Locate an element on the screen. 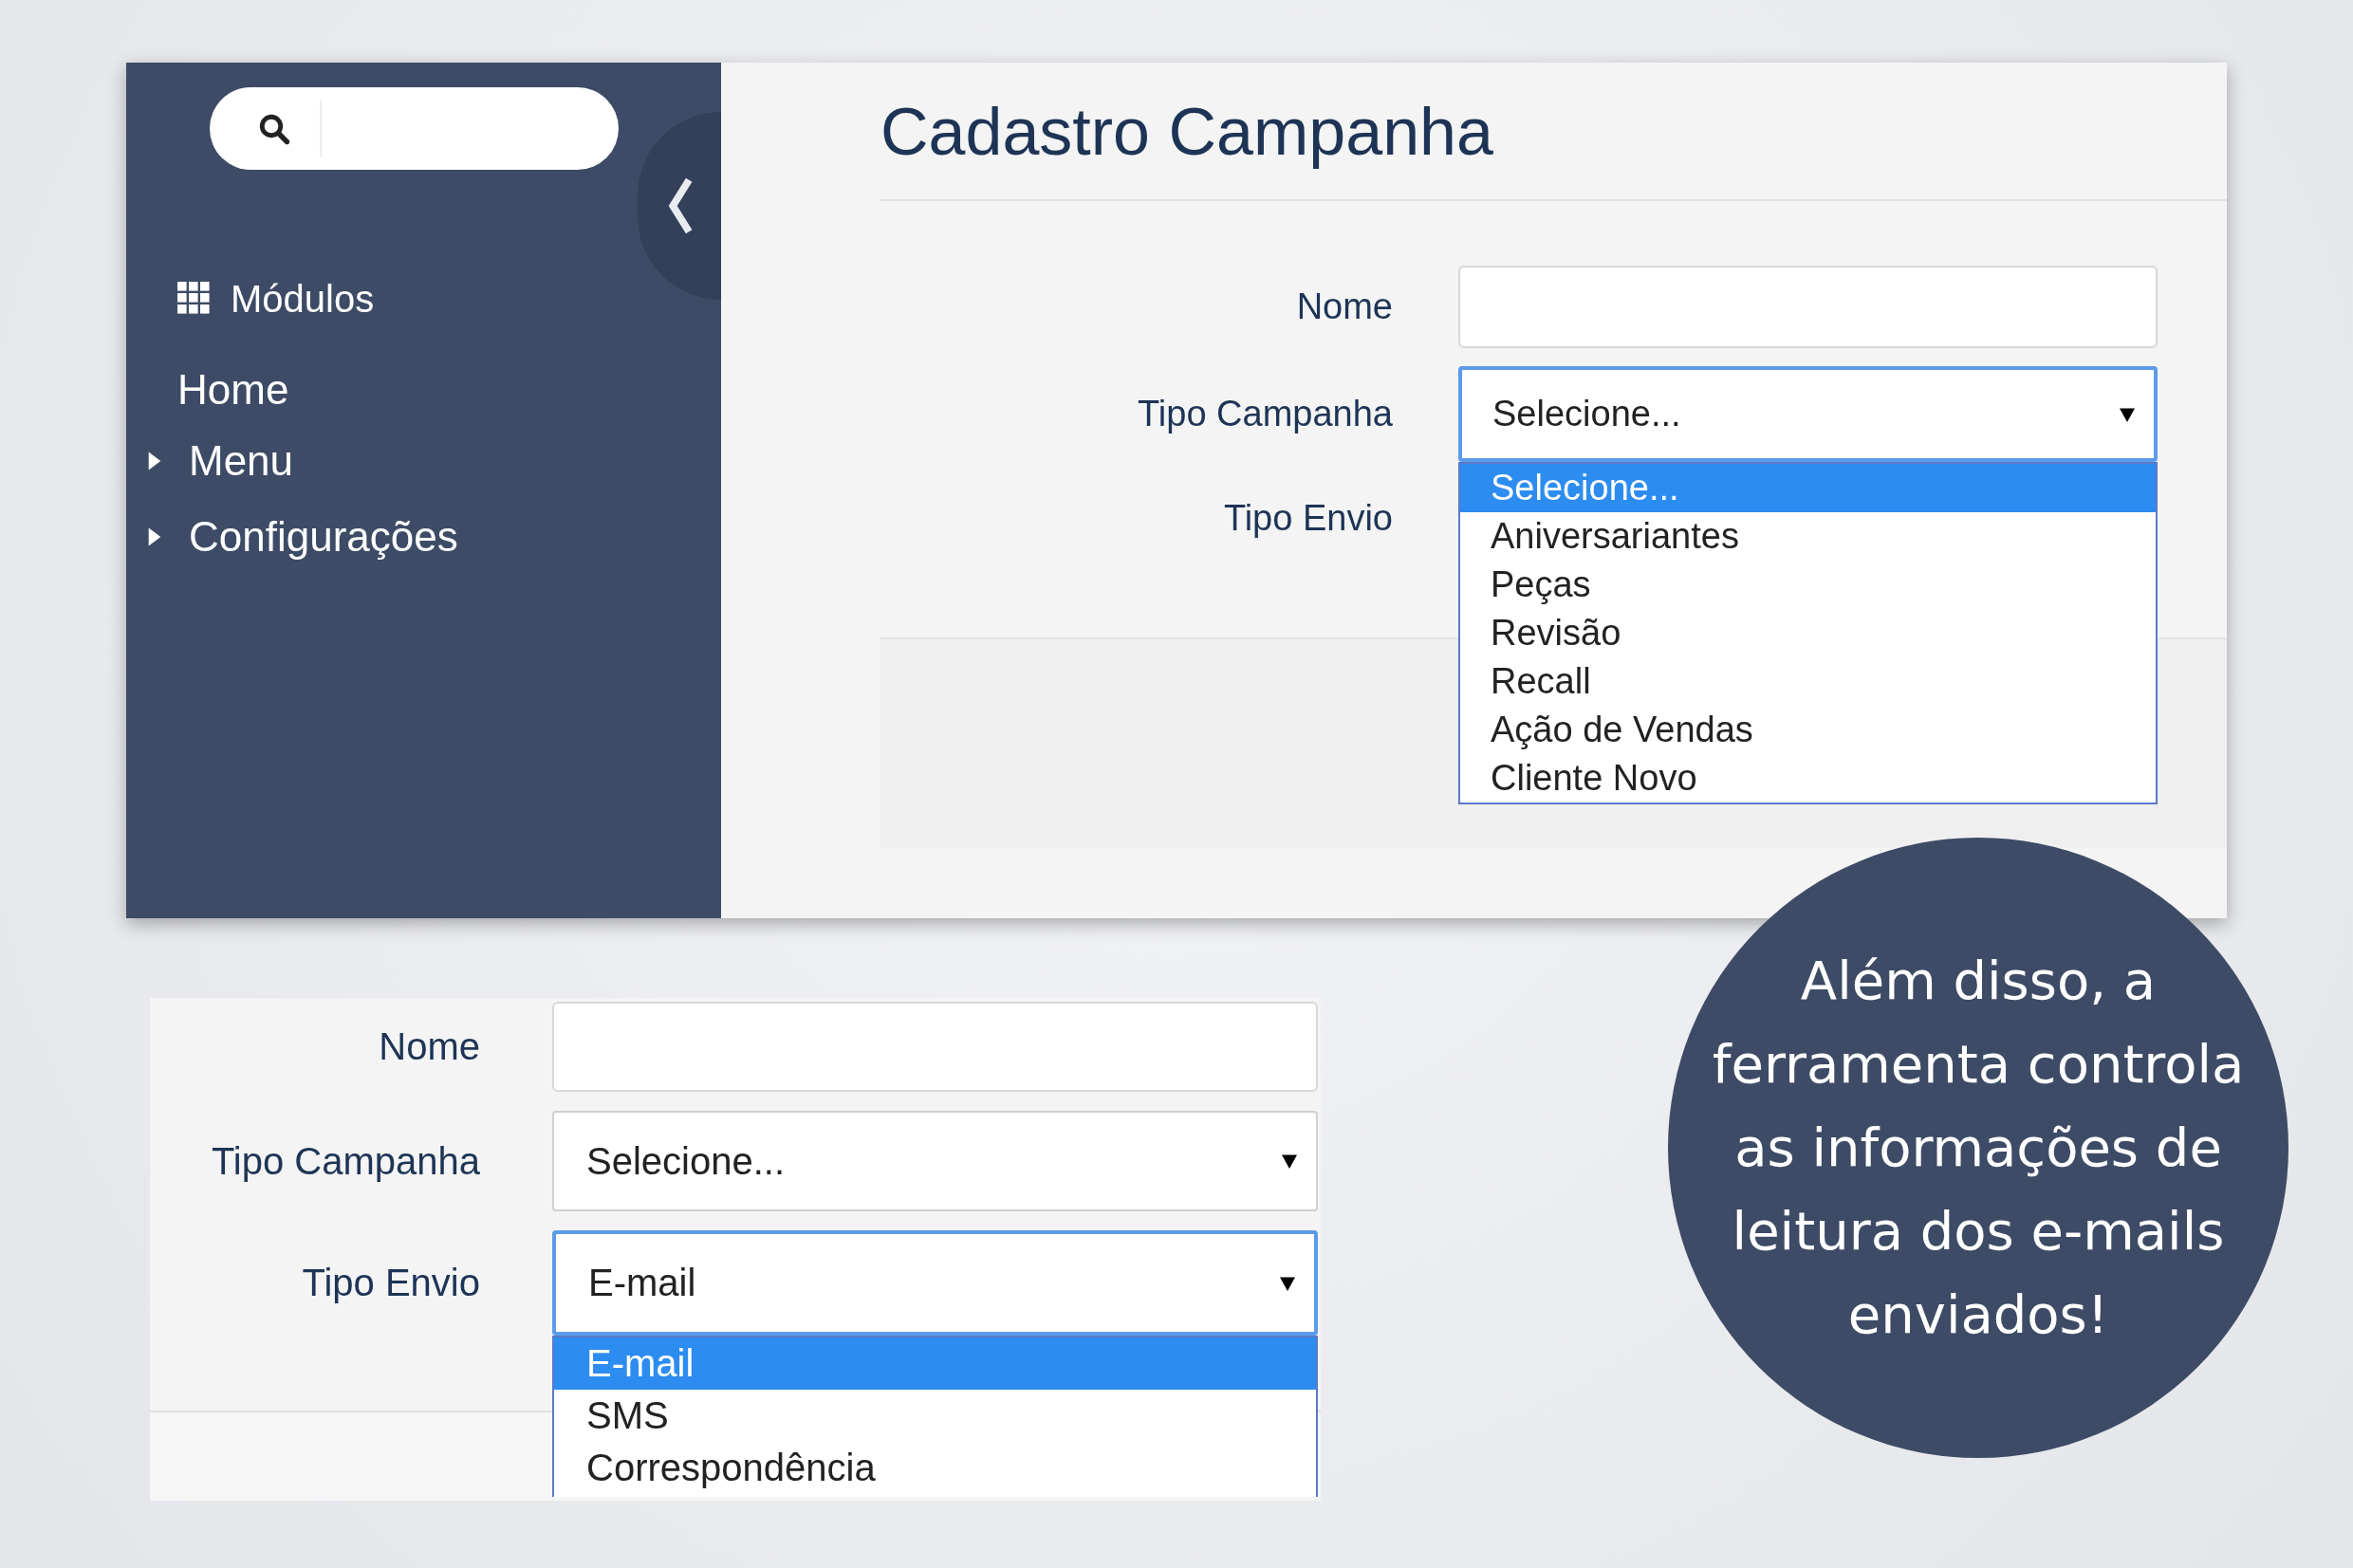 The height and width of the screenshot is (1568, 2353). dropdown-option: Recall is located at coordinates (1808, 682).